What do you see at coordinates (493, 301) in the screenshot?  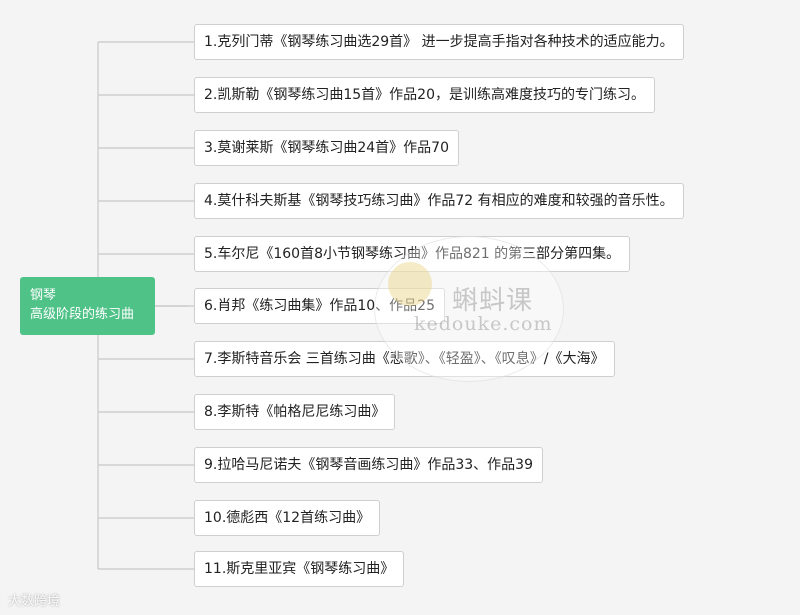 I see `watermark-text: 蝌蚪课` at bounding box center [493, 301].